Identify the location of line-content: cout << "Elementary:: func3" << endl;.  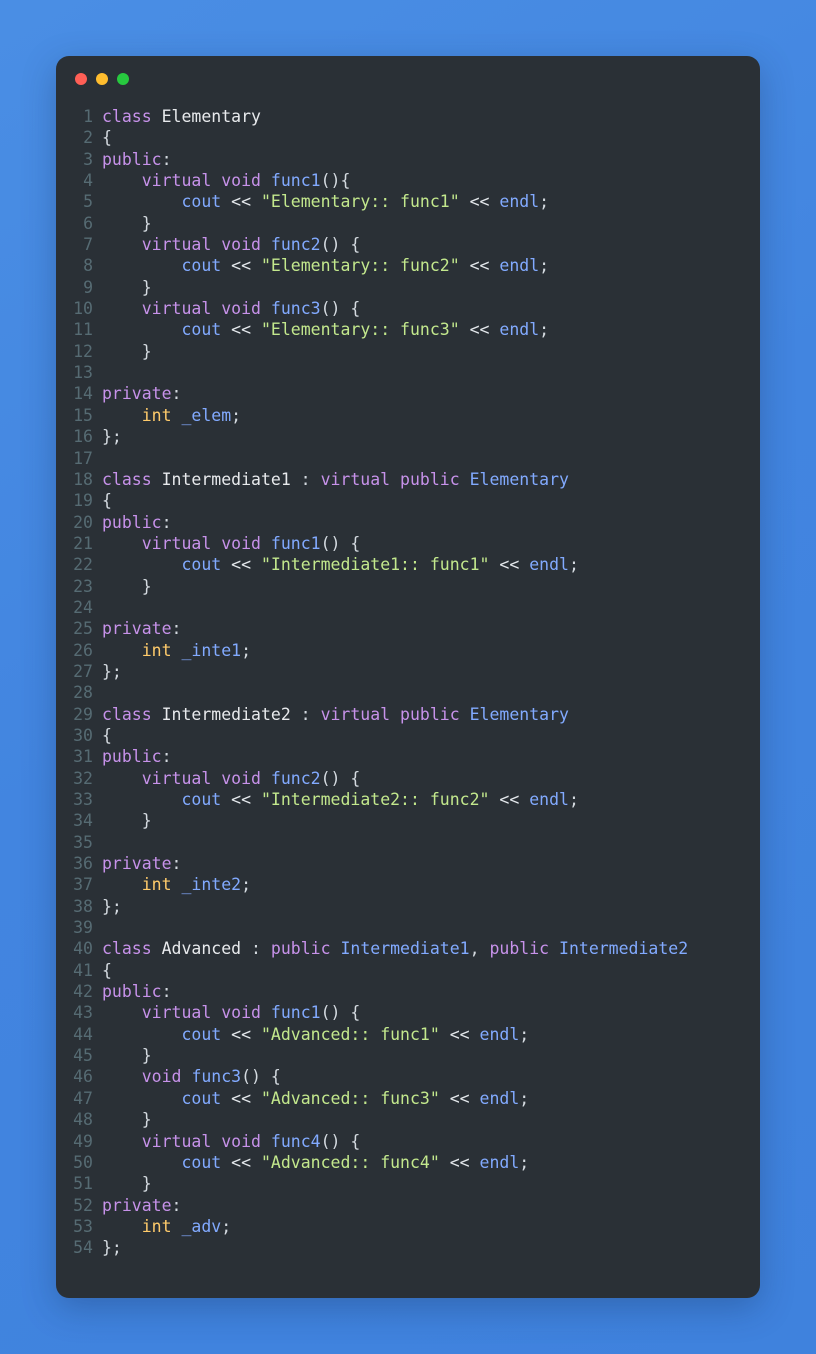
(431, 329).